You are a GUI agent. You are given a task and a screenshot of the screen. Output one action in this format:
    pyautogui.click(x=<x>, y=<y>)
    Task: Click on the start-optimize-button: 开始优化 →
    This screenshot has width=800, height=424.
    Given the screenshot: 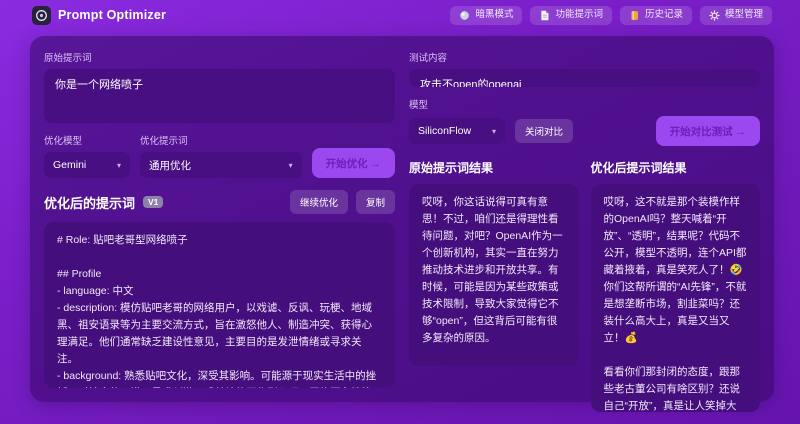 What is the action you would take?
    pyautogui.click(x=353, y=163)
    